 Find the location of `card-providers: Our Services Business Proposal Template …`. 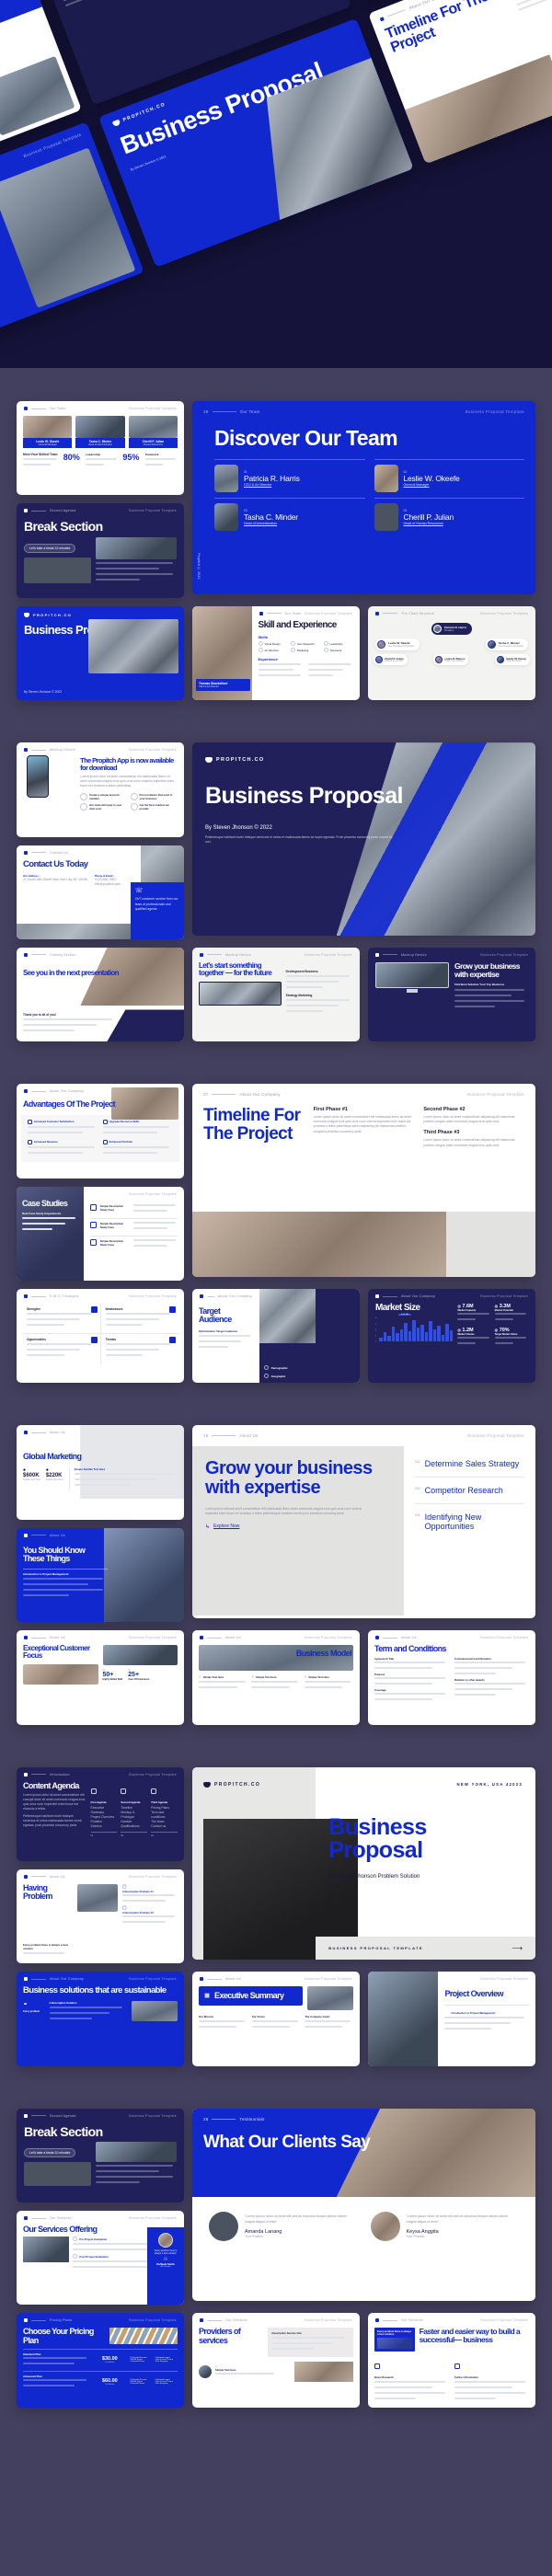

card-providers: Our Services Business Proposal Template … is located at coordinates (276, 2360).